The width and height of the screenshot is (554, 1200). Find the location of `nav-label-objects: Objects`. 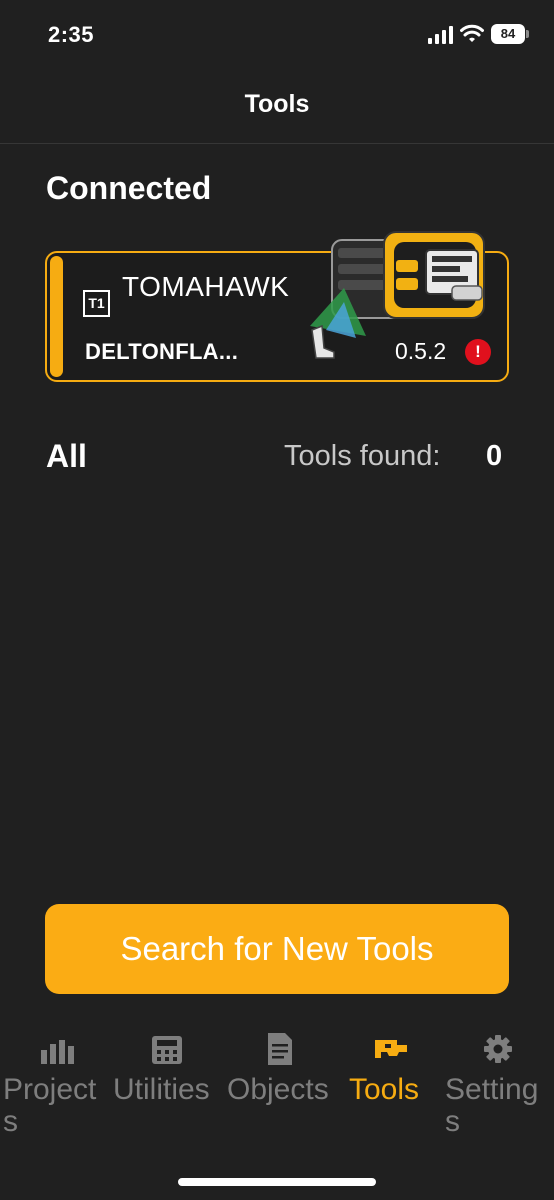

nav-label-objects: Objects is located at coordinates (278, 1089).